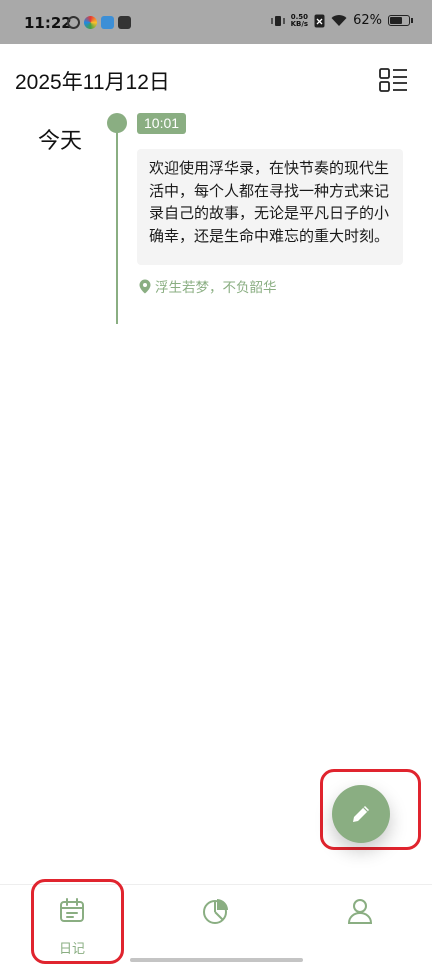 This screenshot has width=432, height=964. I want to click on list-view-button, so click(393, 80).